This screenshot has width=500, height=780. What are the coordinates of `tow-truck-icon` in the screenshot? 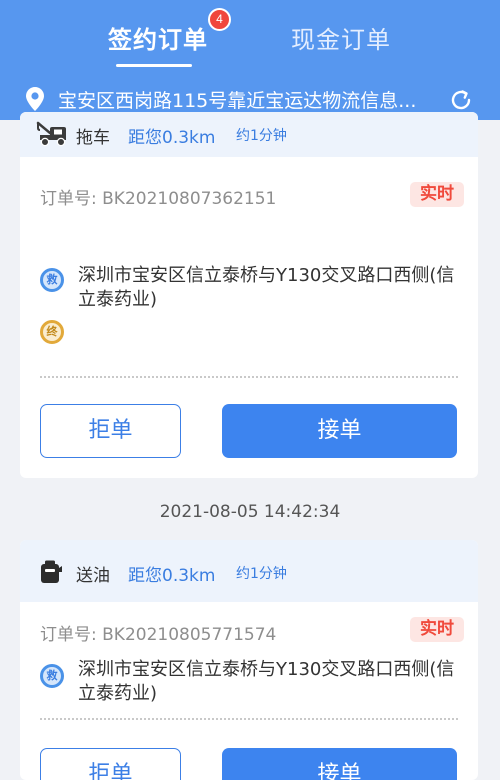 It's located at (53, 136).